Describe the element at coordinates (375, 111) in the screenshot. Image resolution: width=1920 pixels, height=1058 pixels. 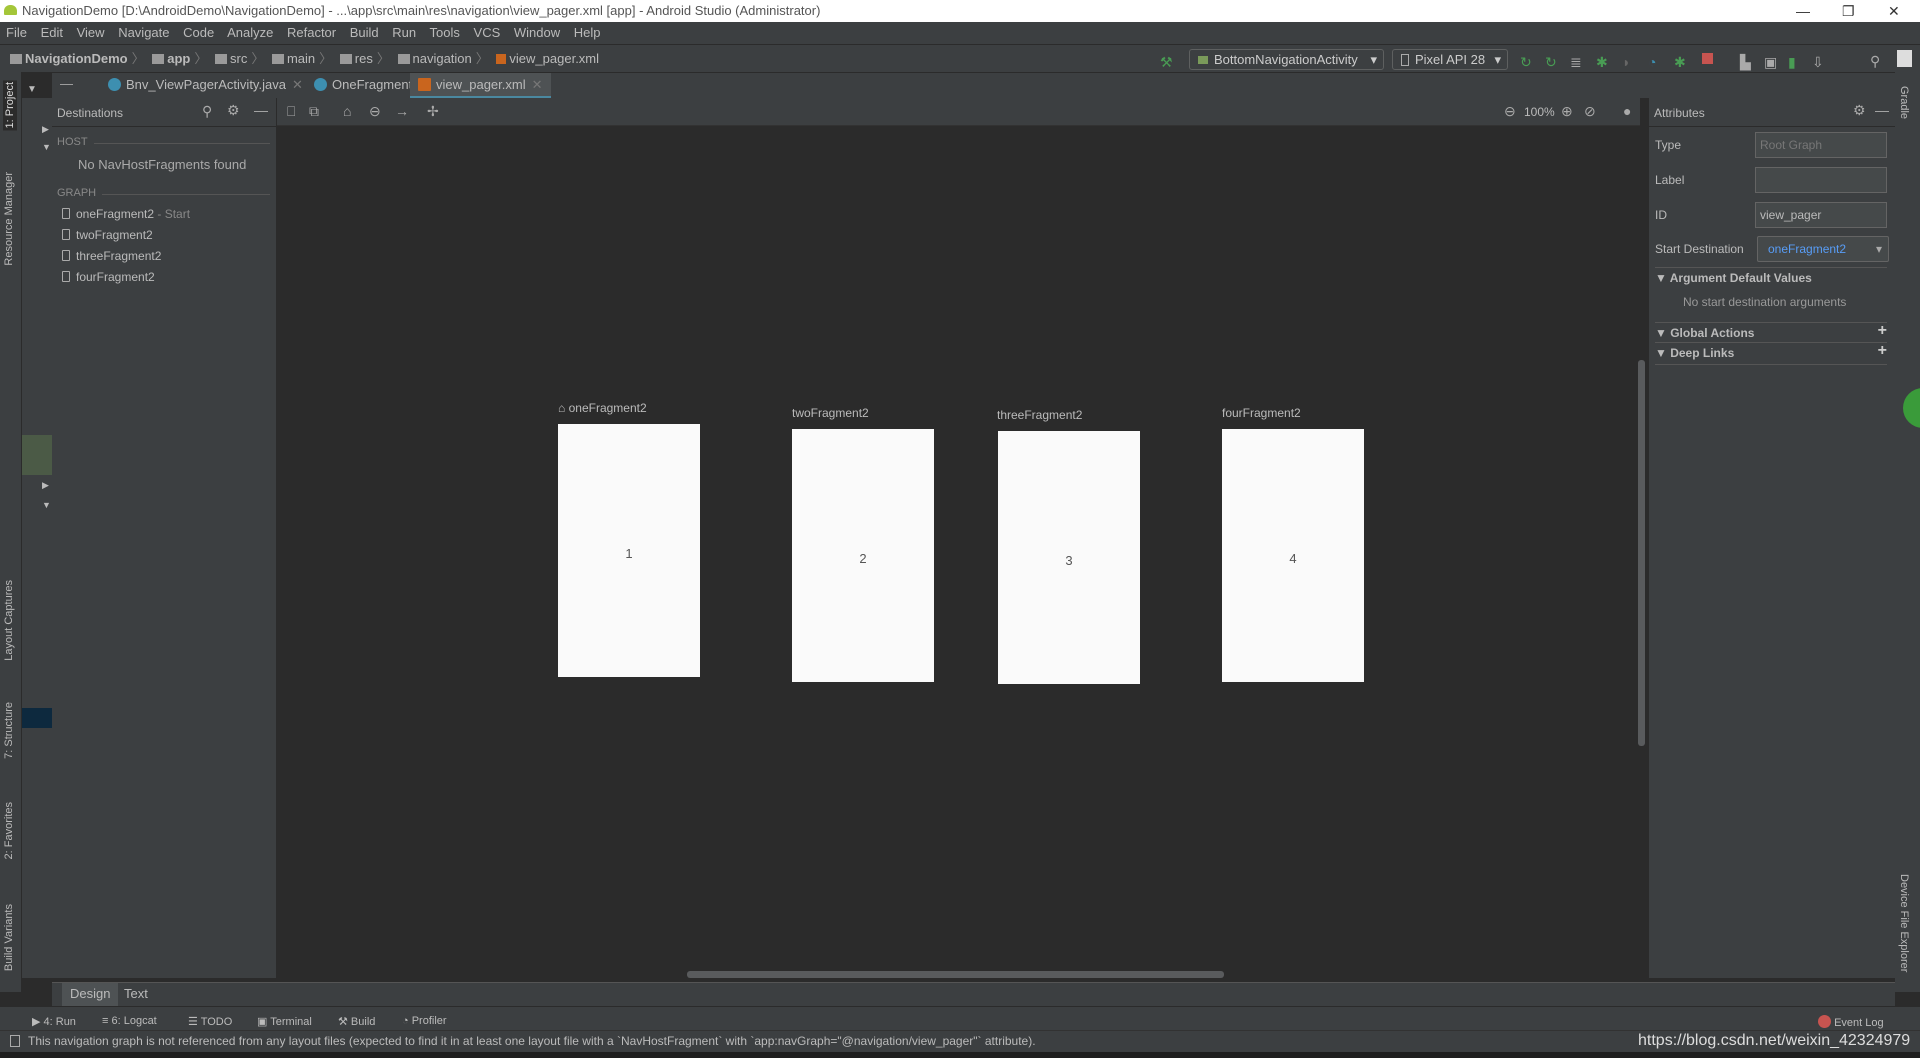
I see `deep-link-icon: ⊖` at that location.